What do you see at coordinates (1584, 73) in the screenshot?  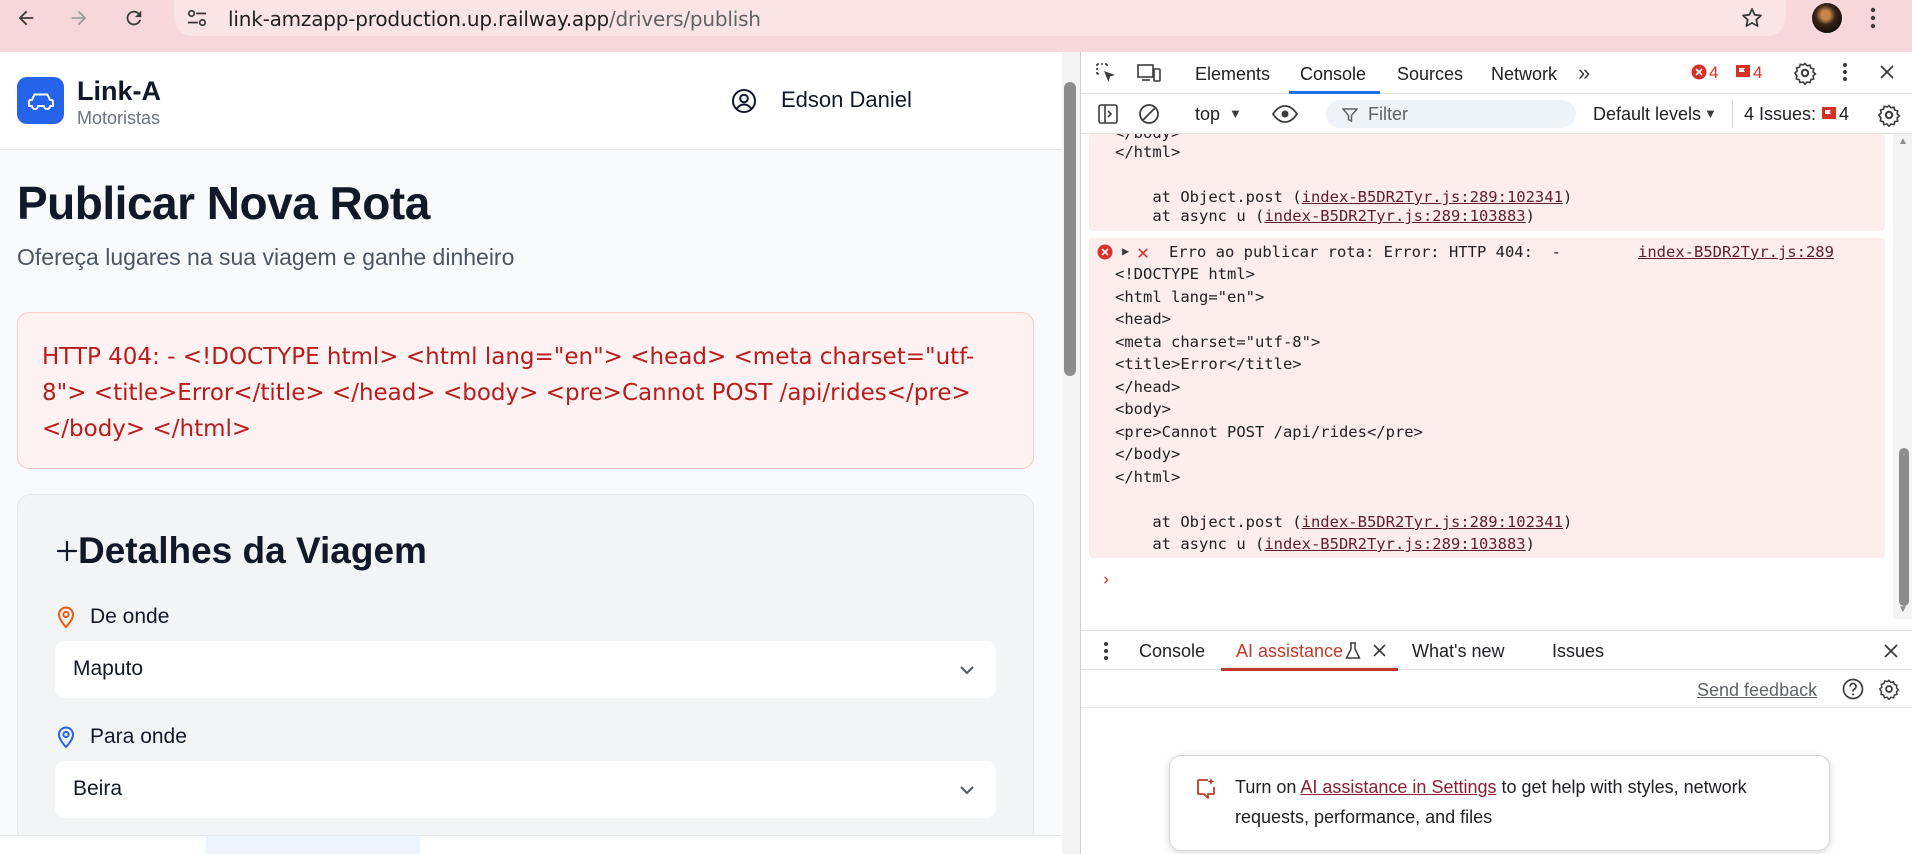 I see `more-tabs-icon: »` at bounding box center [1584, 73].